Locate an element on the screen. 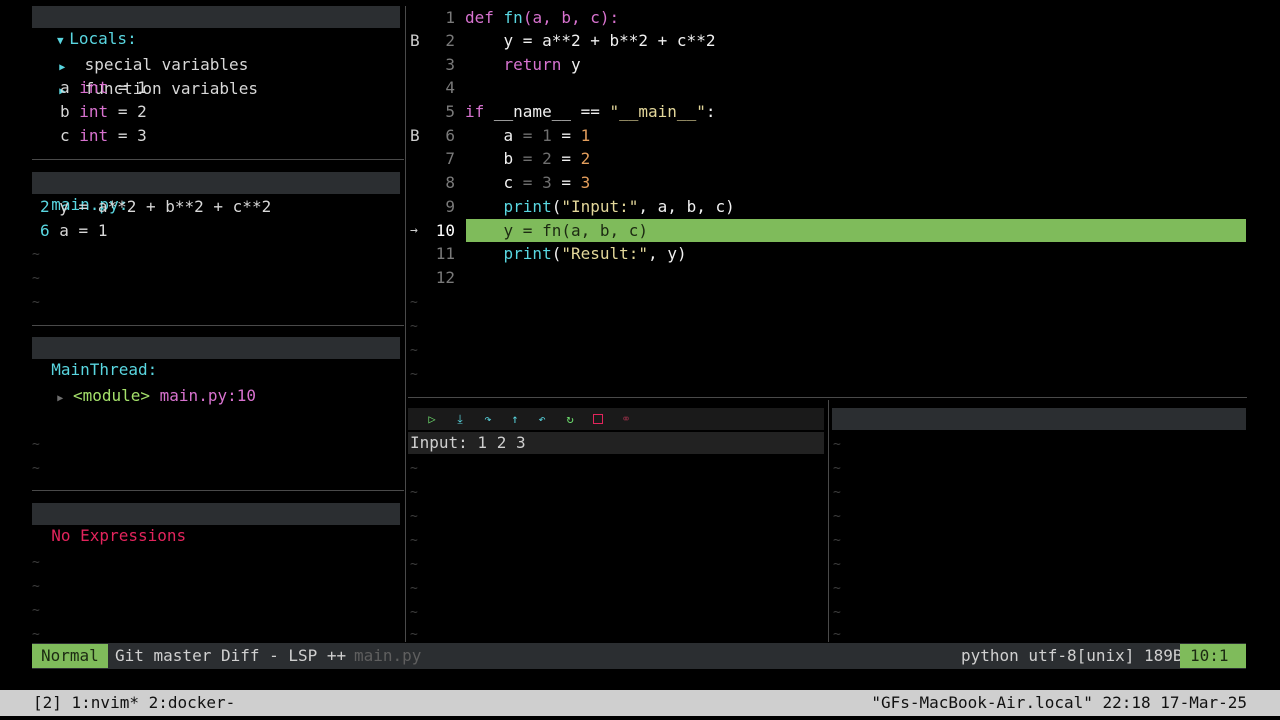 This screenshot has height=720, width=1280. breakpoint-item: 6 a = 1 is located at coordinates (73, 231).